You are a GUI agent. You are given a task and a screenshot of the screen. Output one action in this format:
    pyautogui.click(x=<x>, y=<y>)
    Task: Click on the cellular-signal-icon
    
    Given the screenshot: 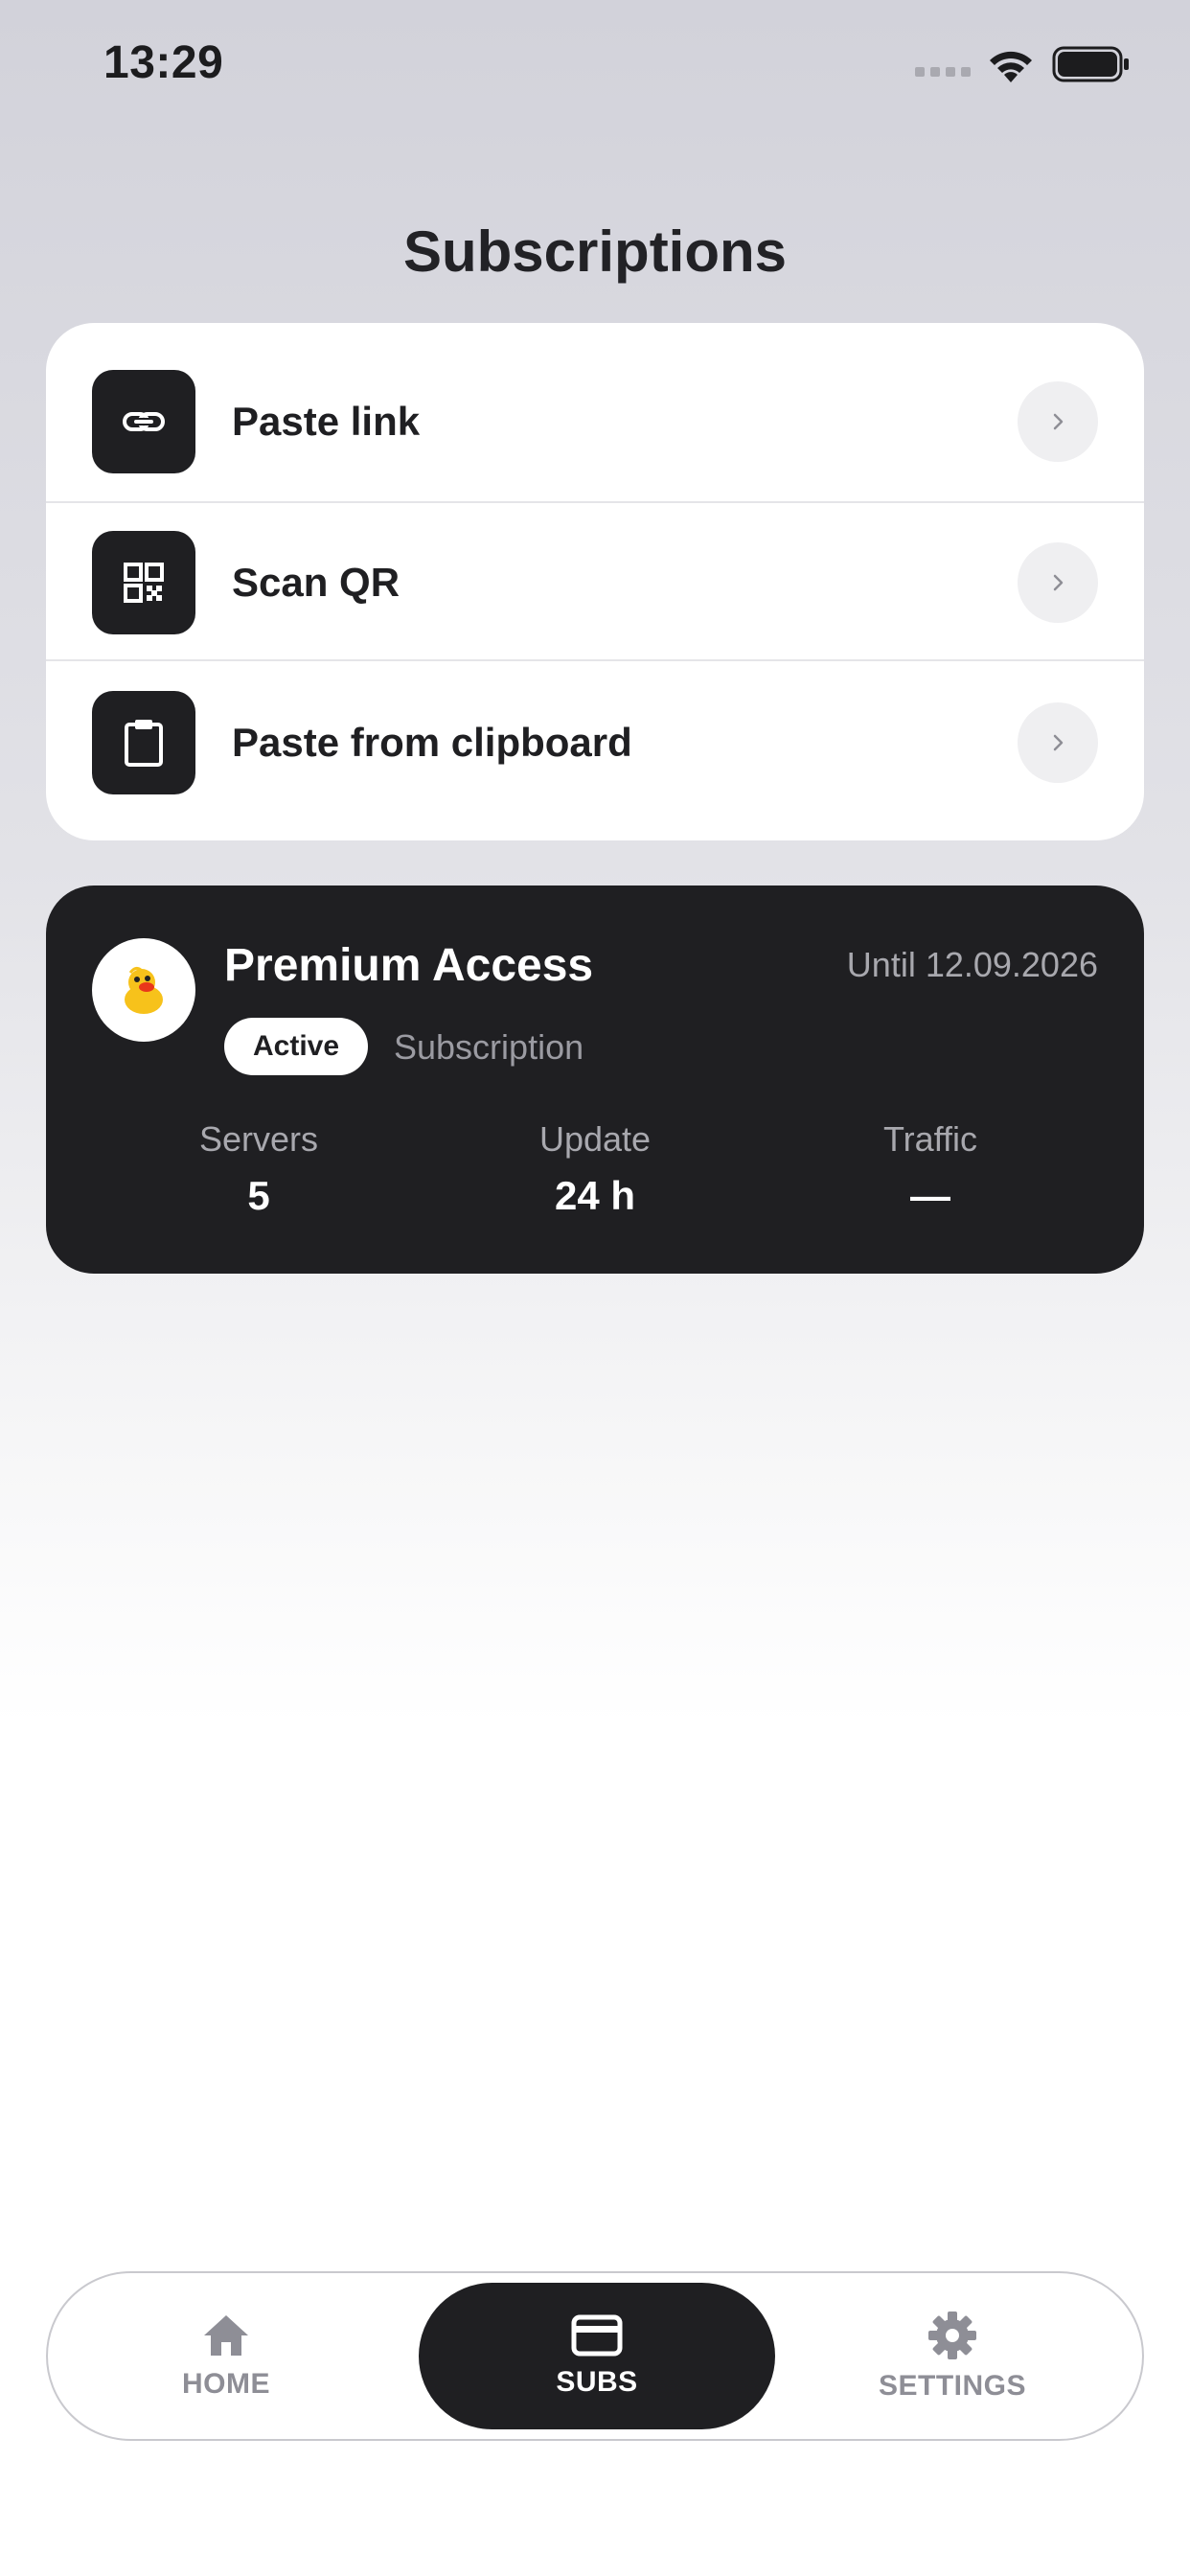 What is the action you would take?
    pyautogui.click(x=943, y=72)
    